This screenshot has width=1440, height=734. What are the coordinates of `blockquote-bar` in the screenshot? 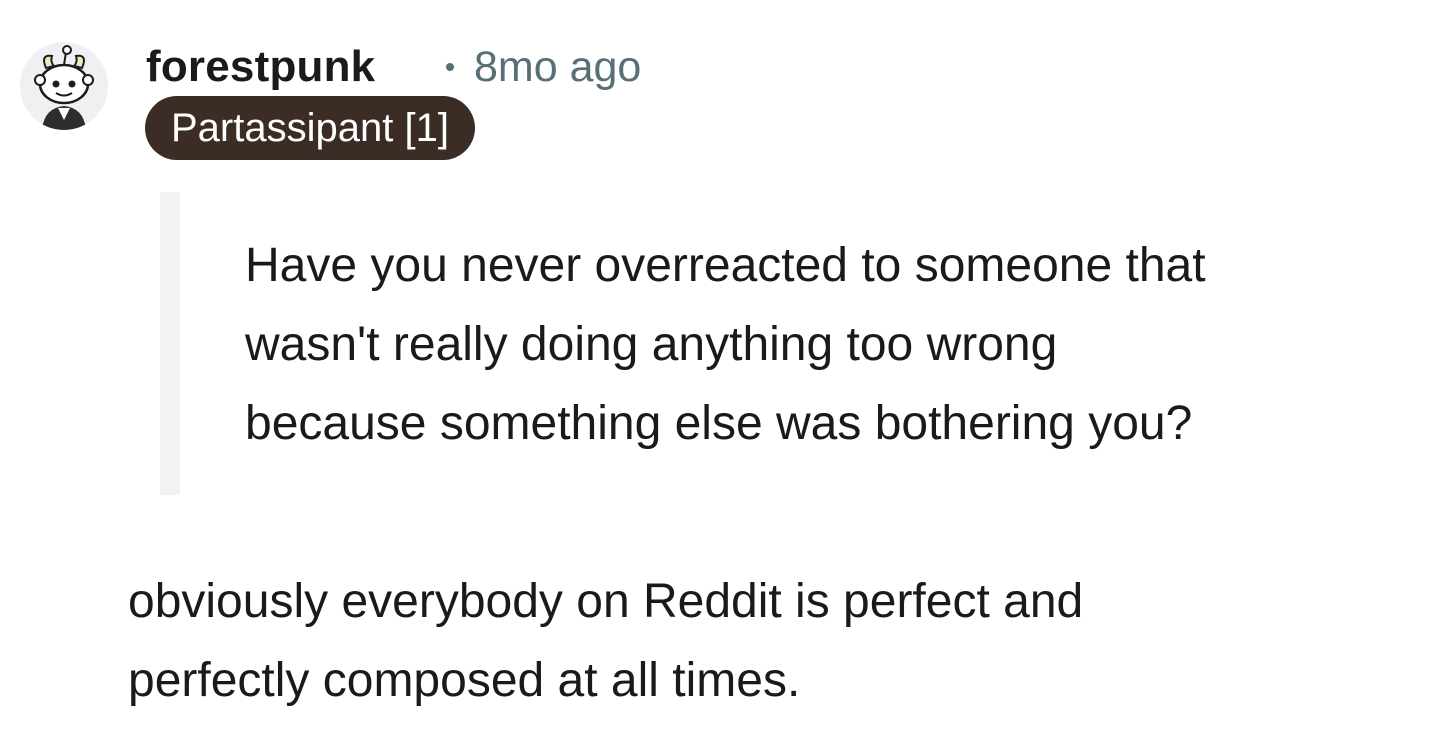 It's located at (170, 343).